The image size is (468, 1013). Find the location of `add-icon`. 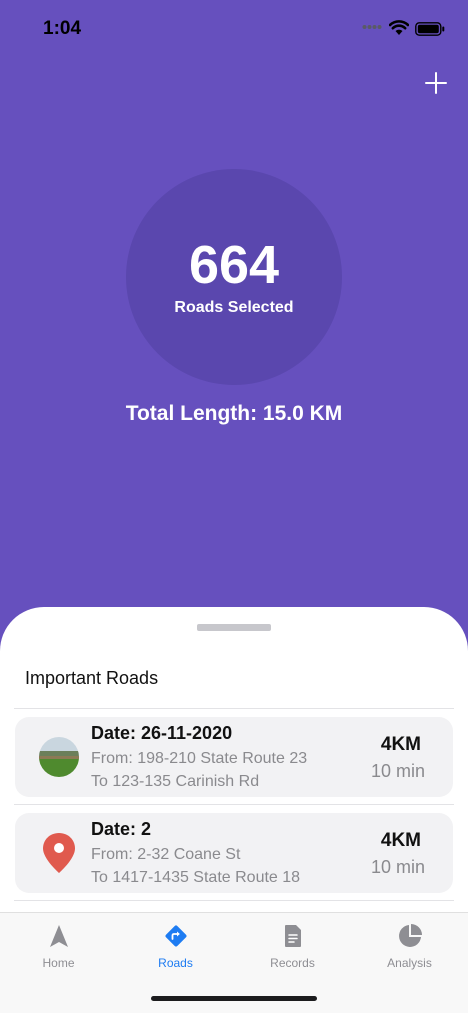

add-icon is located at coordinates (436, 83).